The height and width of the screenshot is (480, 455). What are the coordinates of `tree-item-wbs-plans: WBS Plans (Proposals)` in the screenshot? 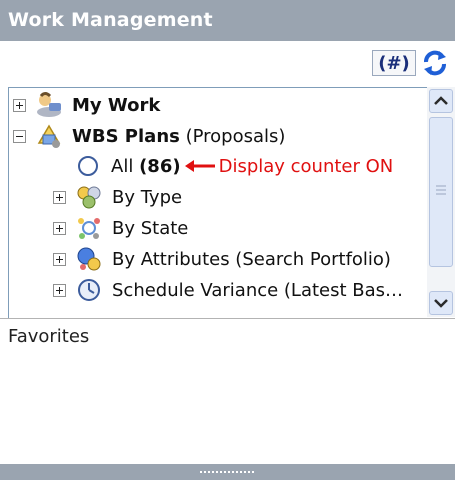 It's located at (149, 136).